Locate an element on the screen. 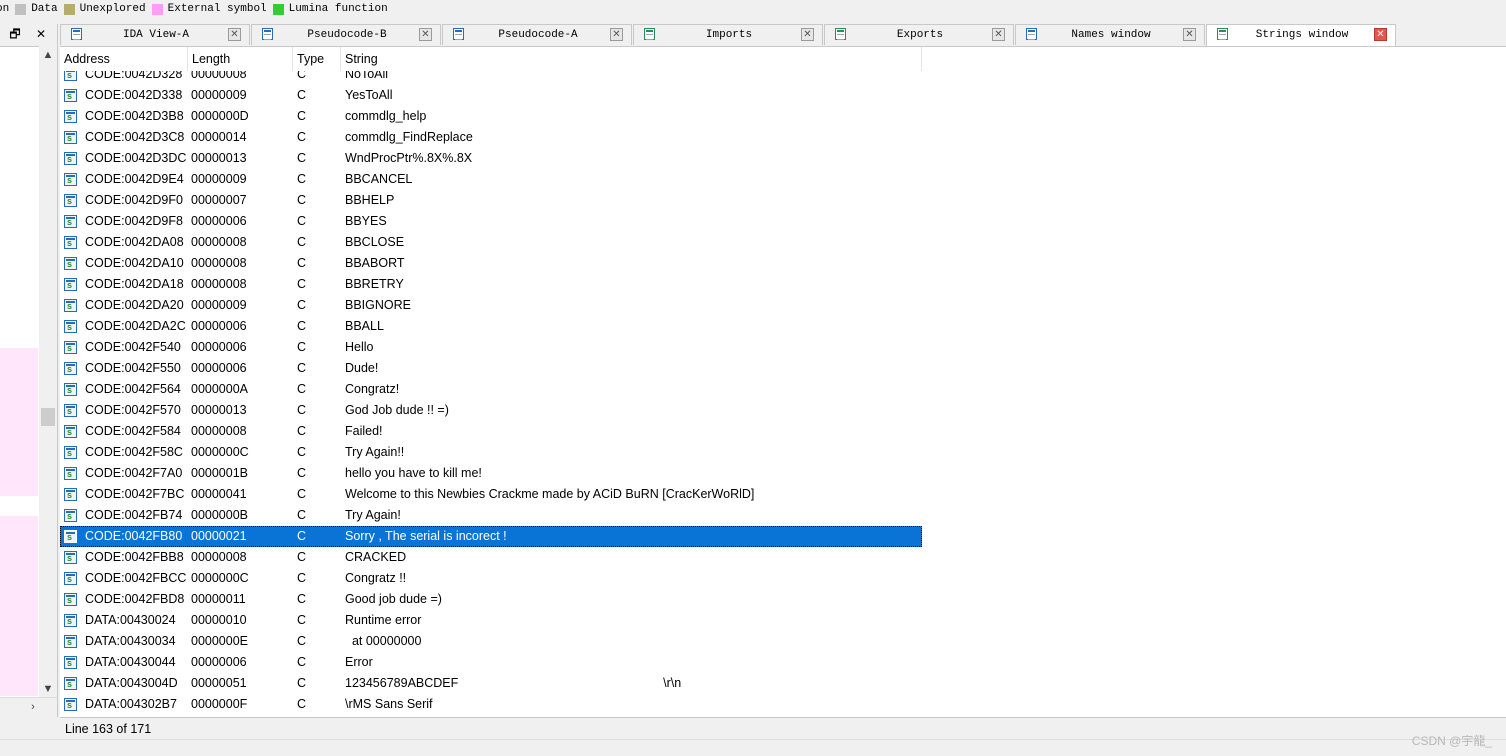 The width and height of the screenshot is (1506, 756). length-cell: 00000006 is located at coordinates (219, 221).